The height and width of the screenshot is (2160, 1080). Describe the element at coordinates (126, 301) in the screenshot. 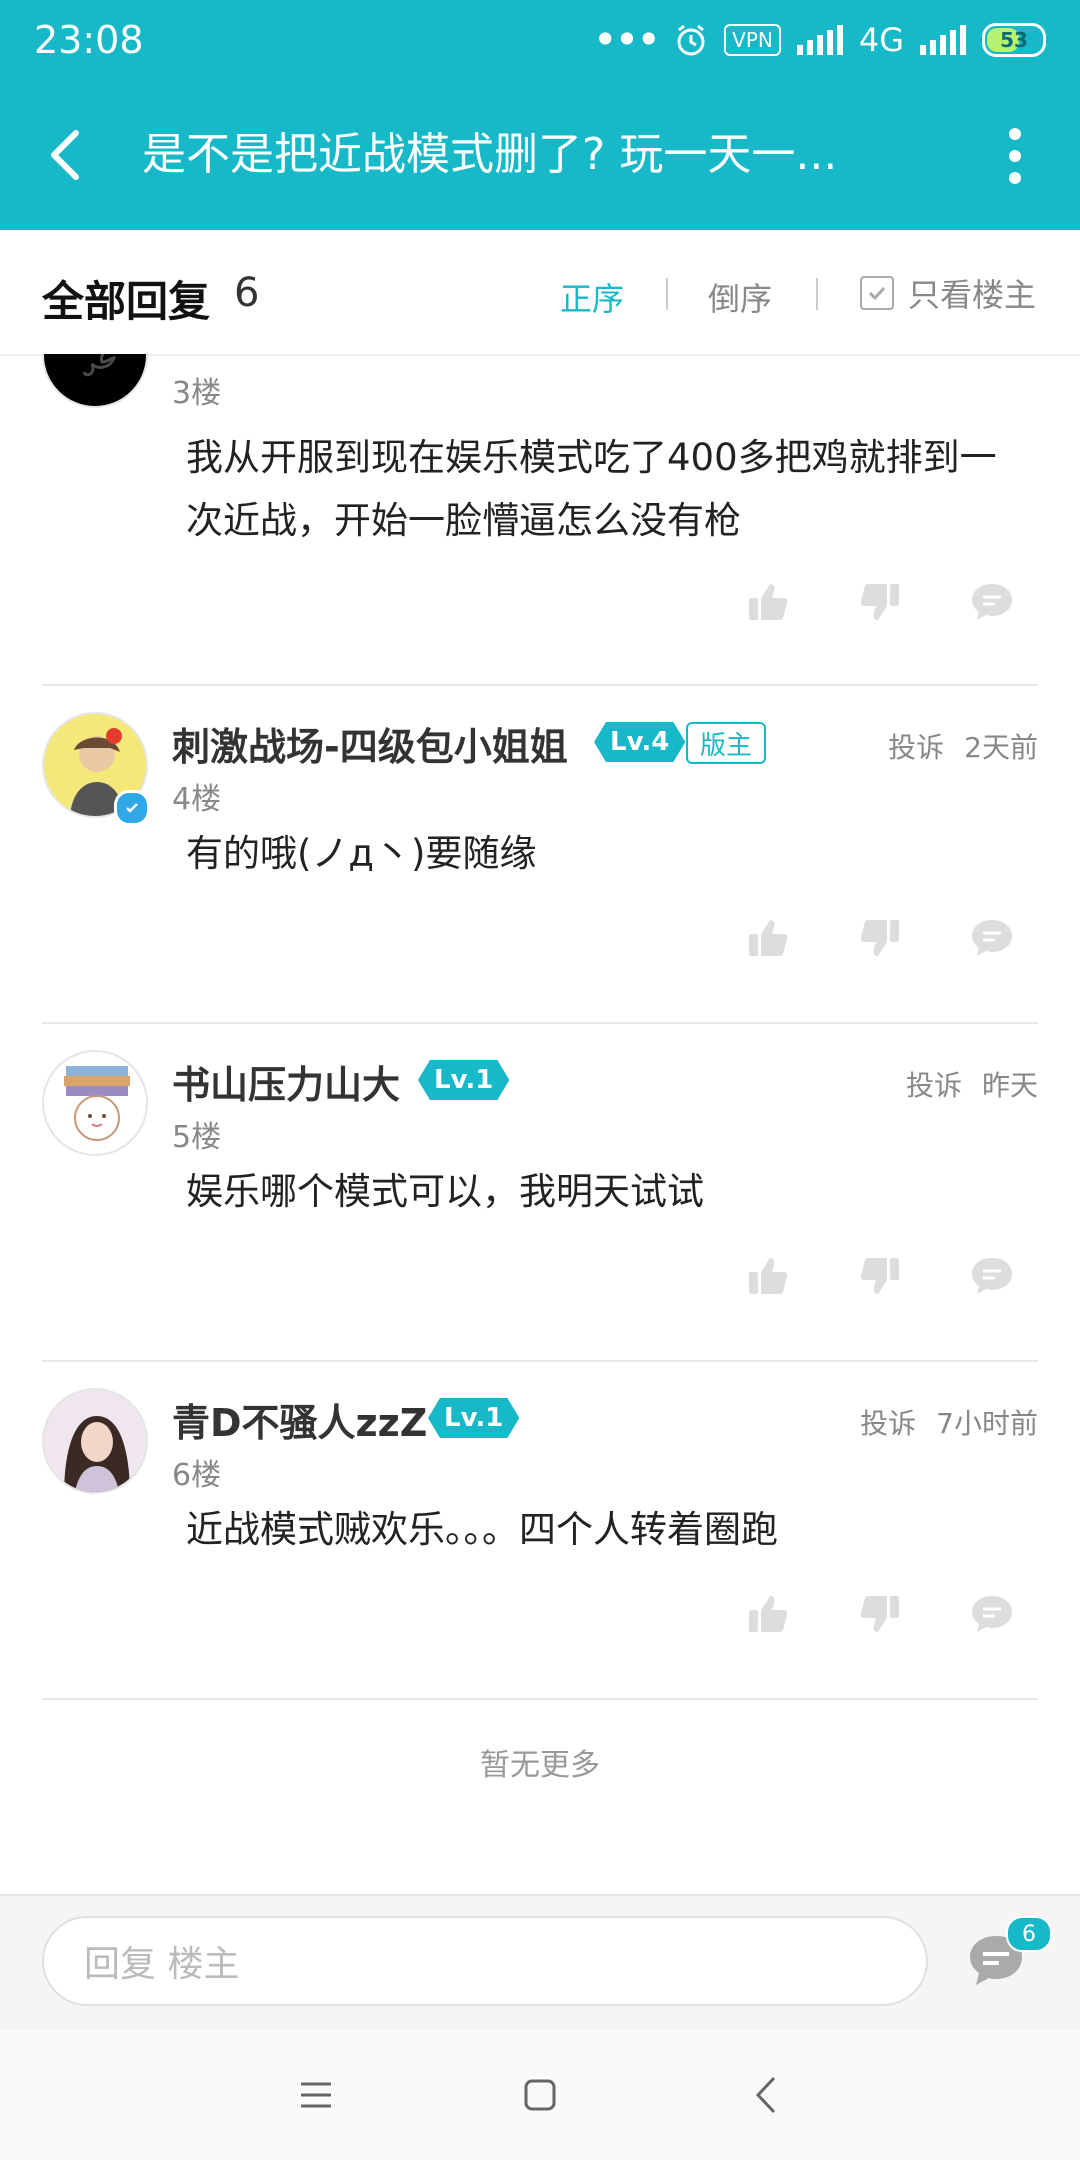

I see `reply-section-title: 全部回复` at that location.